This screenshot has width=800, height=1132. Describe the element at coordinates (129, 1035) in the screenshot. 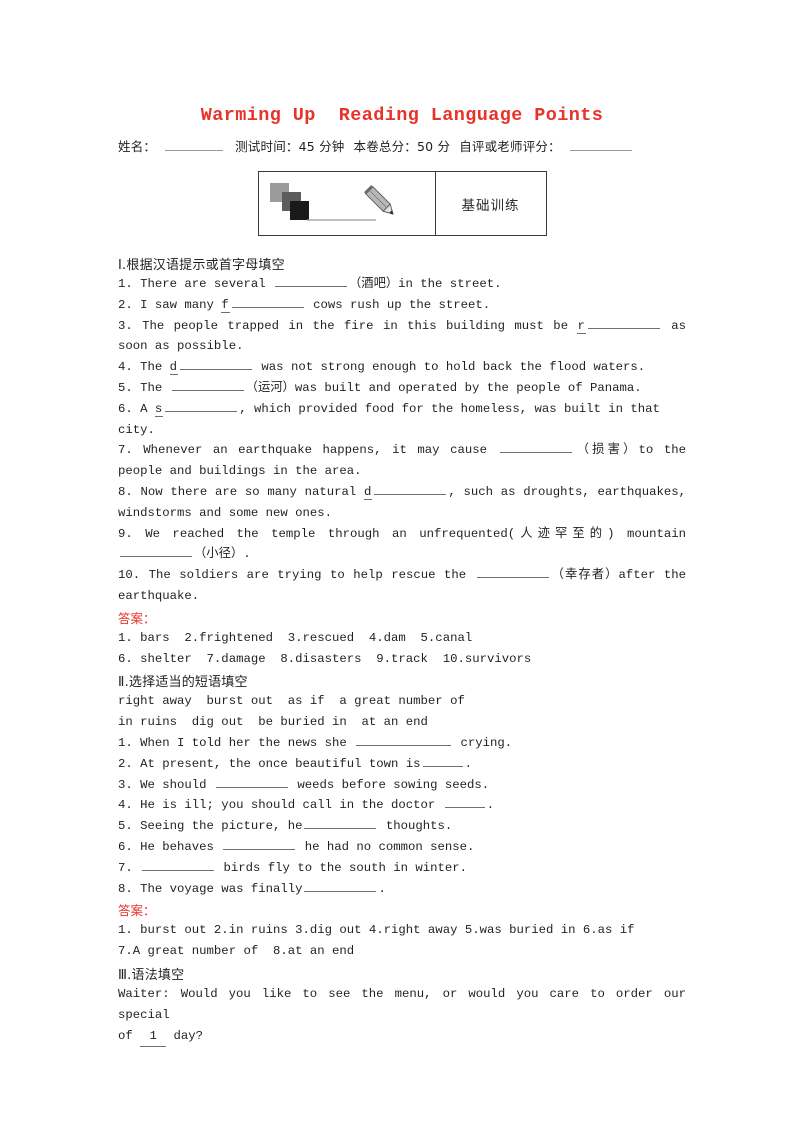

I see `dialogue-prefix: of` at that location.